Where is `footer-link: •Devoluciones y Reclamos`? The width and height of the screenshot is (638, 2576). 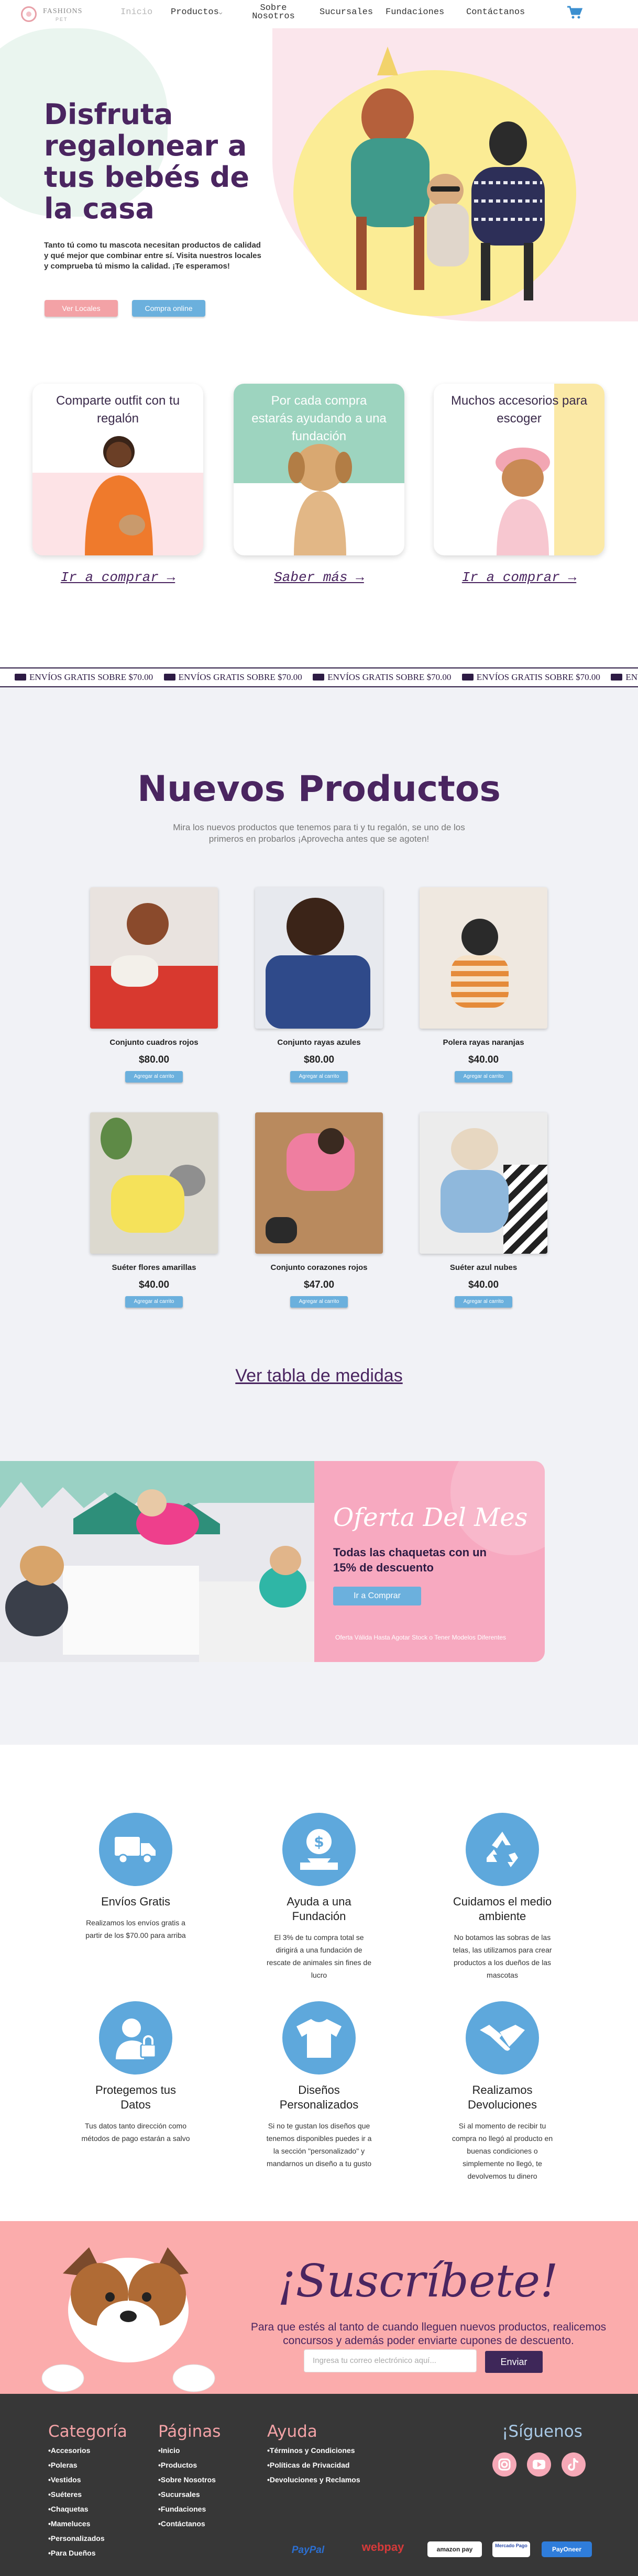
footer-link: •Devoluciones y Reclamos is located at coordinates (313, 2479).